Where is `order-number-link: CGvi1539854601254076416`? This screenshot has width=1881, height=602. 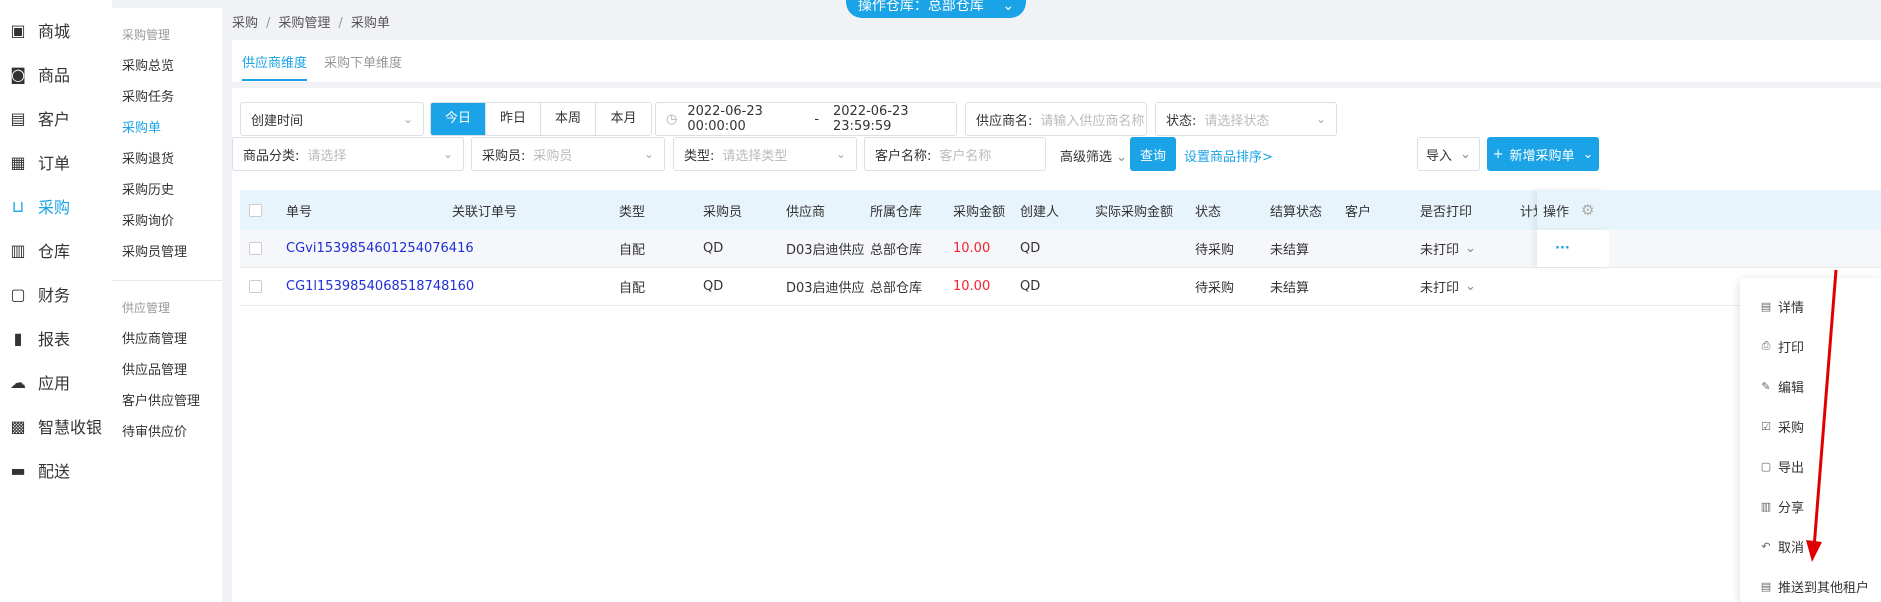
order-number-link: CGvi1539854601254076416 is located at coordinates (380, 248).